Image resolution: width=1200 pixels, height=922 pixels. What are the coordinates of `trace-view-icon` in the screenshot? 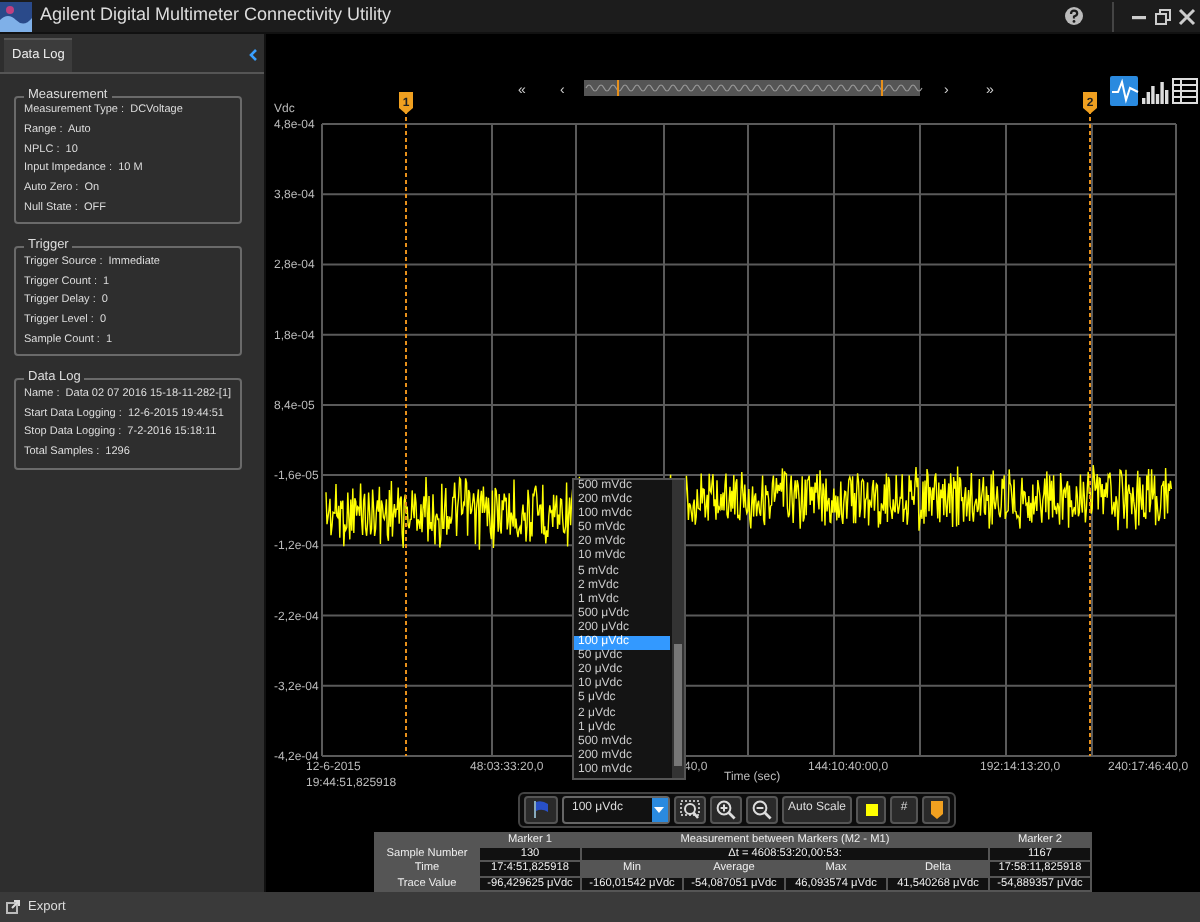 It's located at (1124, 91).